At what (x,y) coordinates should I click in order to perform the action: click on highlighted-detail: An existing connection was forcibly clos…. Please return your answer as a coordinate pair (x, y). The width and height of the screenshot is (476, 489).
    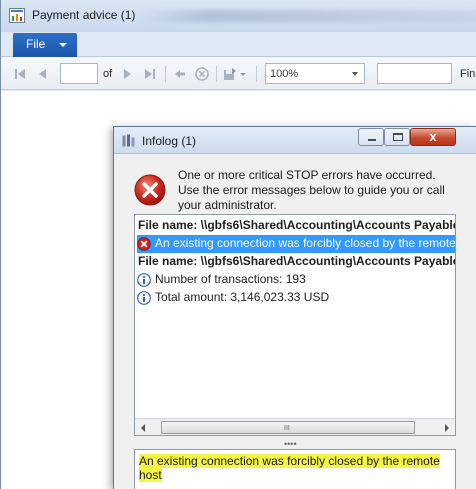
    Looking at the image, I should click on (289, 468).